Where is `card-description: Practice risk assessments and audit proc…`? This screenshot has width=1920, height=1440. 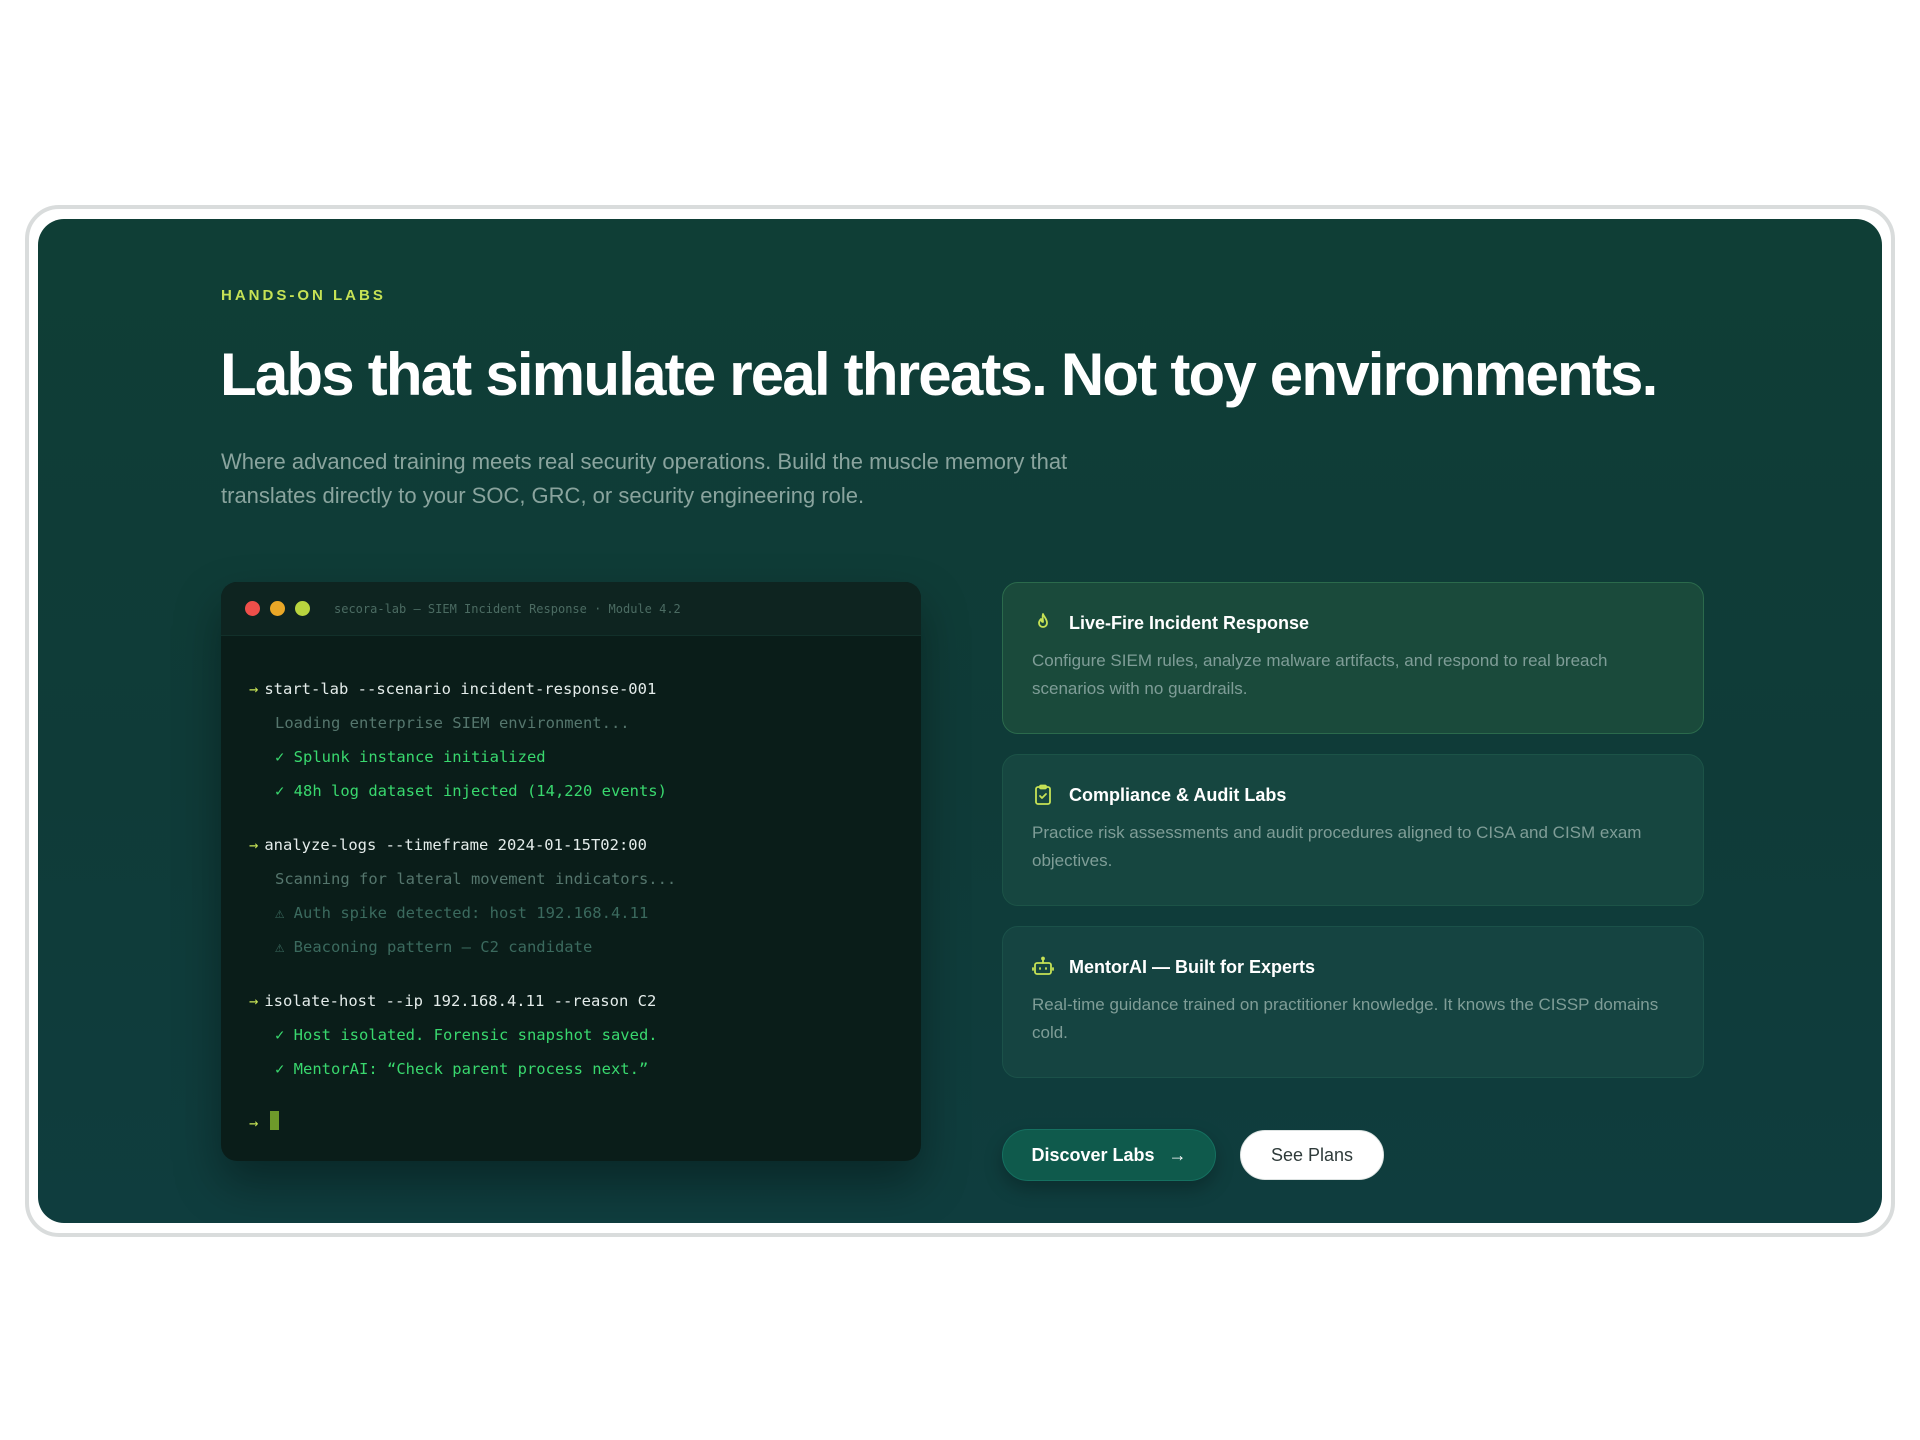 card-description: Practice risk assessments and audit proc… is located at coordinates (1337, 846).